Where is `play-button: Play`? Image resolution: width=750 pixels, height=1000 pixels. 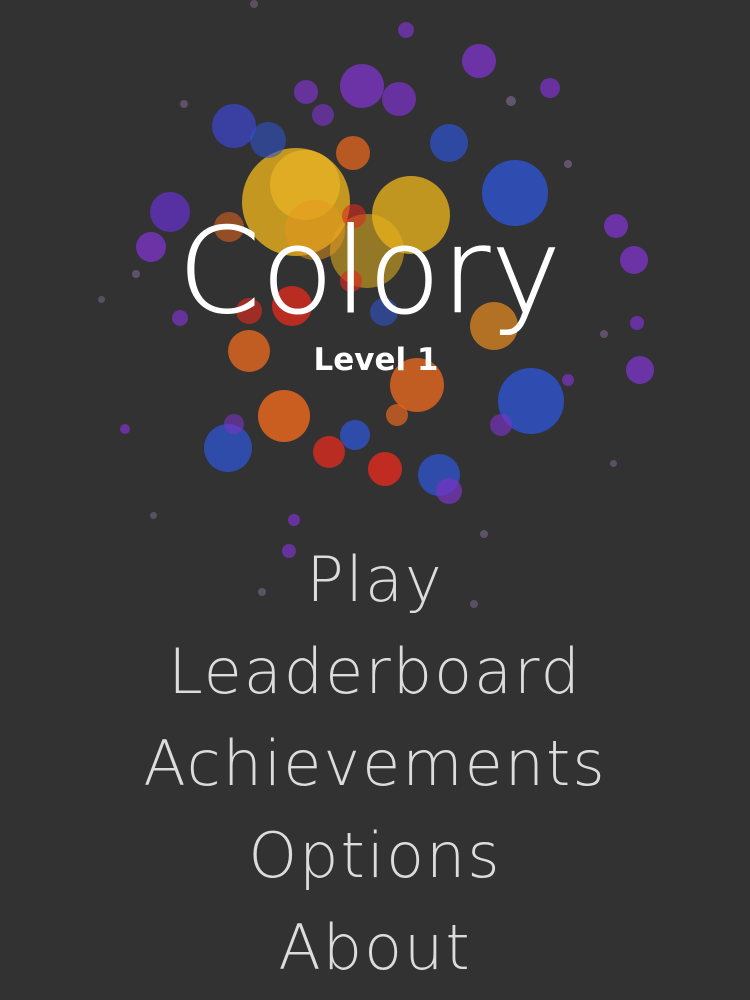
play-button: Play is located at coordinates (375, 580).